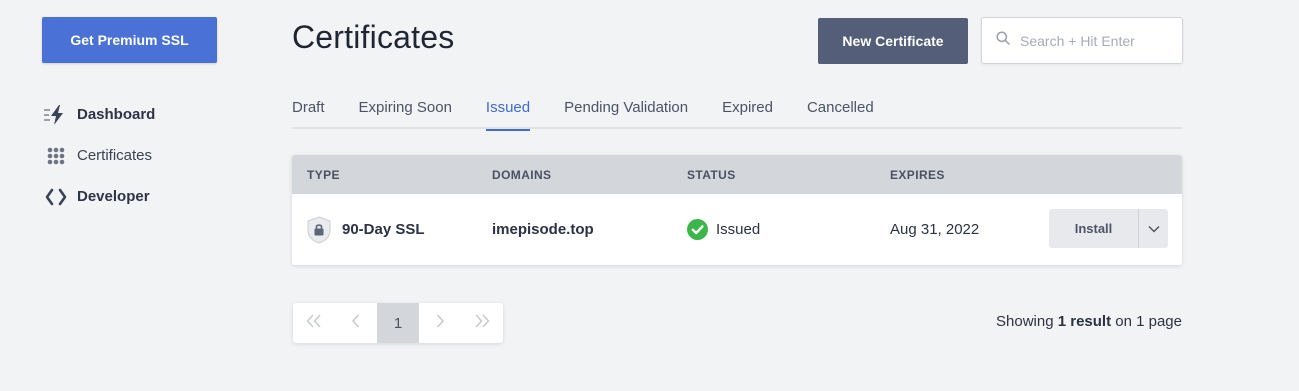 This screenshot has height=391, width=1299. Describe the element at coordinates (56, 115) in the screenshot. I see `lightning-icon` at that location.